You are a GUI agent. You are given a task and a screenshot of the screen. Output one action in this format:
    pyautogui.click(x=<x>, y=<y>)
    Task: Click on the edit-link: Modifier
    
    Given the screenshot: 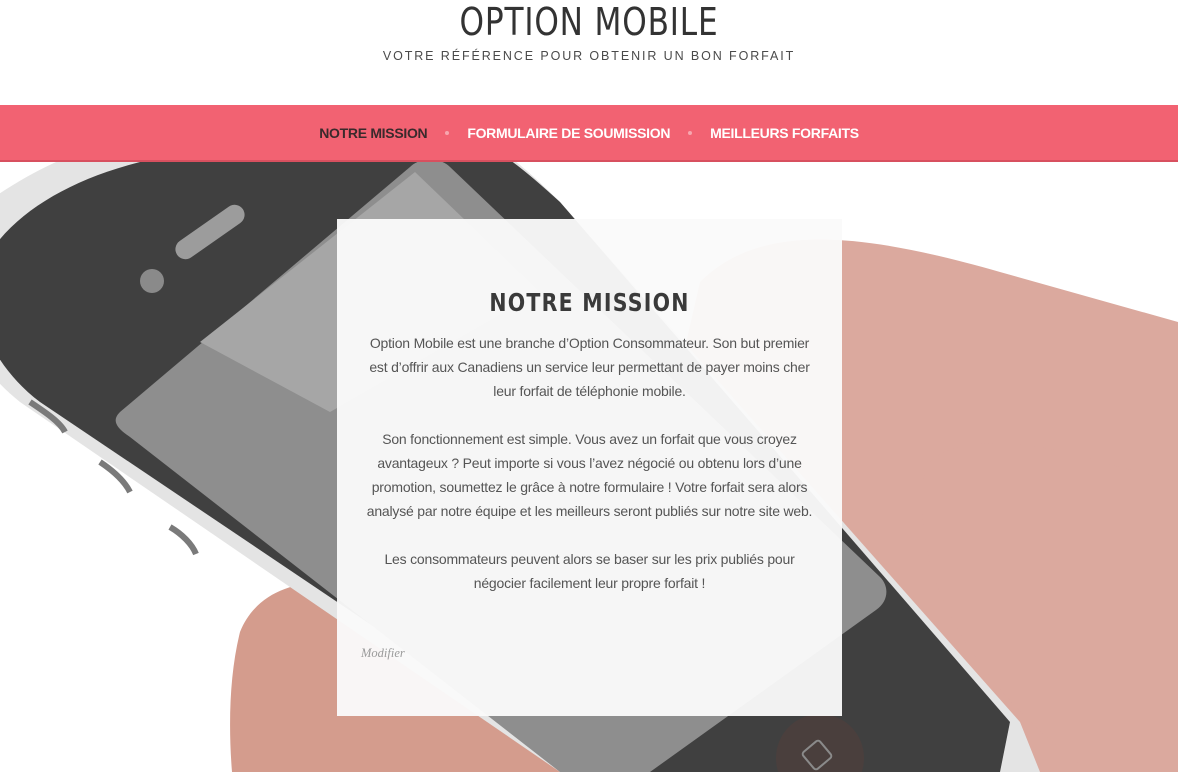 What is the action you would take?
    pyautogui.click(x=383, y=653)
    